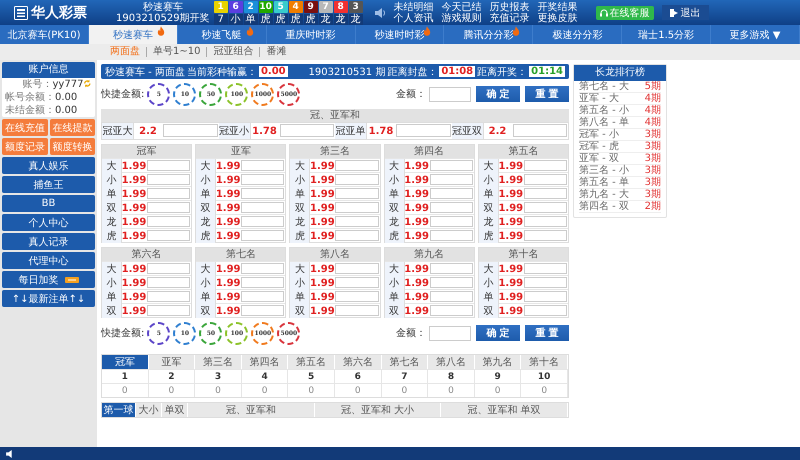  What do you see at coordinates (48, 184) in the screenshot?
I see `menu-button: 捕鱼王` at bounding box center [48, 184].